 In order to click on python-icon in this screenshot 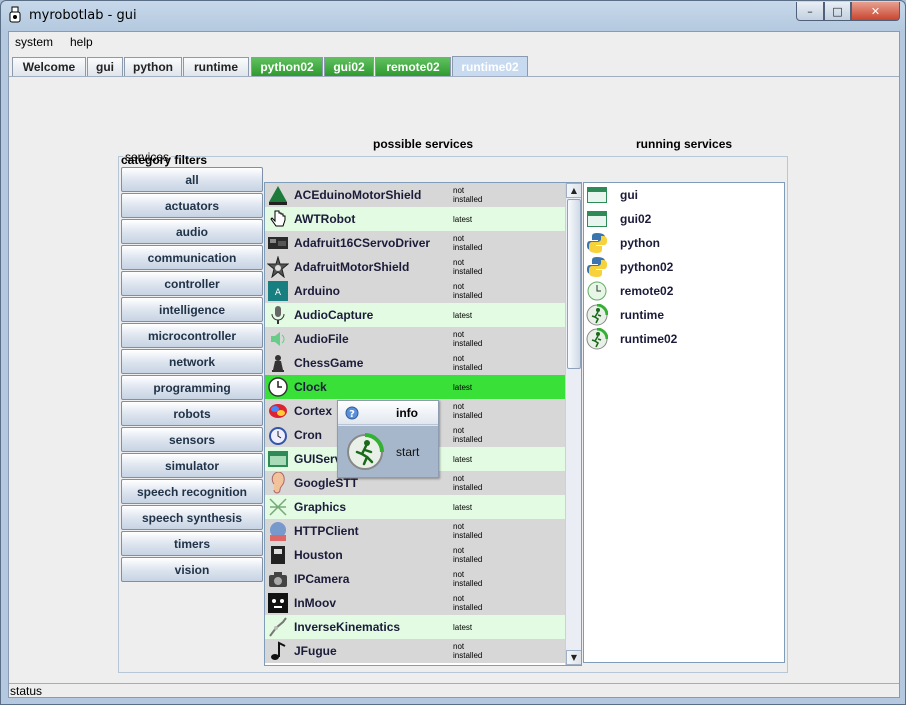, I will do `click(597, 267)`.